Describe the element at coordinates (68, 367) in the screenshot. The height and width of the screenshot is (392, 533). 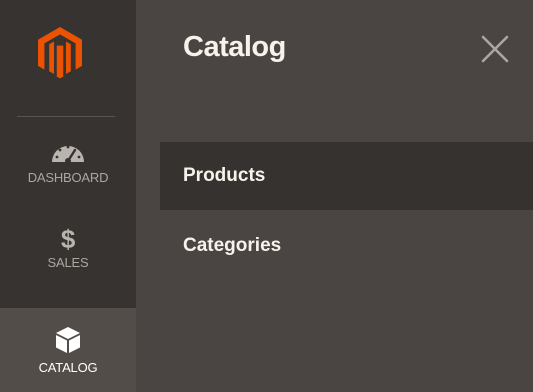
I see `sidebar-item-label: CATALOG` at that location.